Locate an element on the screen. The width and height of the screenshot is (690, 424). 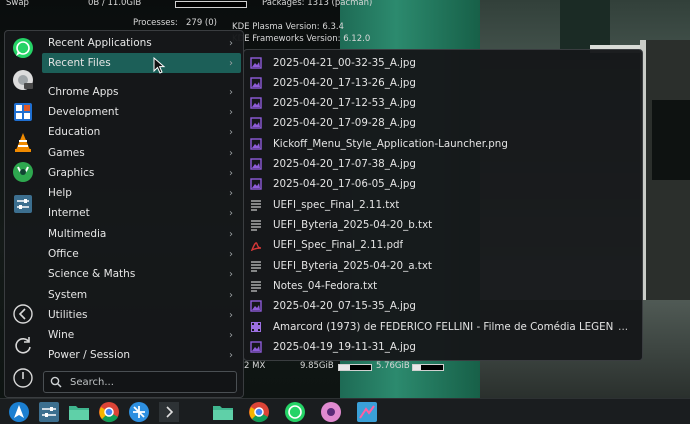
pdf-icon is located at coordinates (256, 245).